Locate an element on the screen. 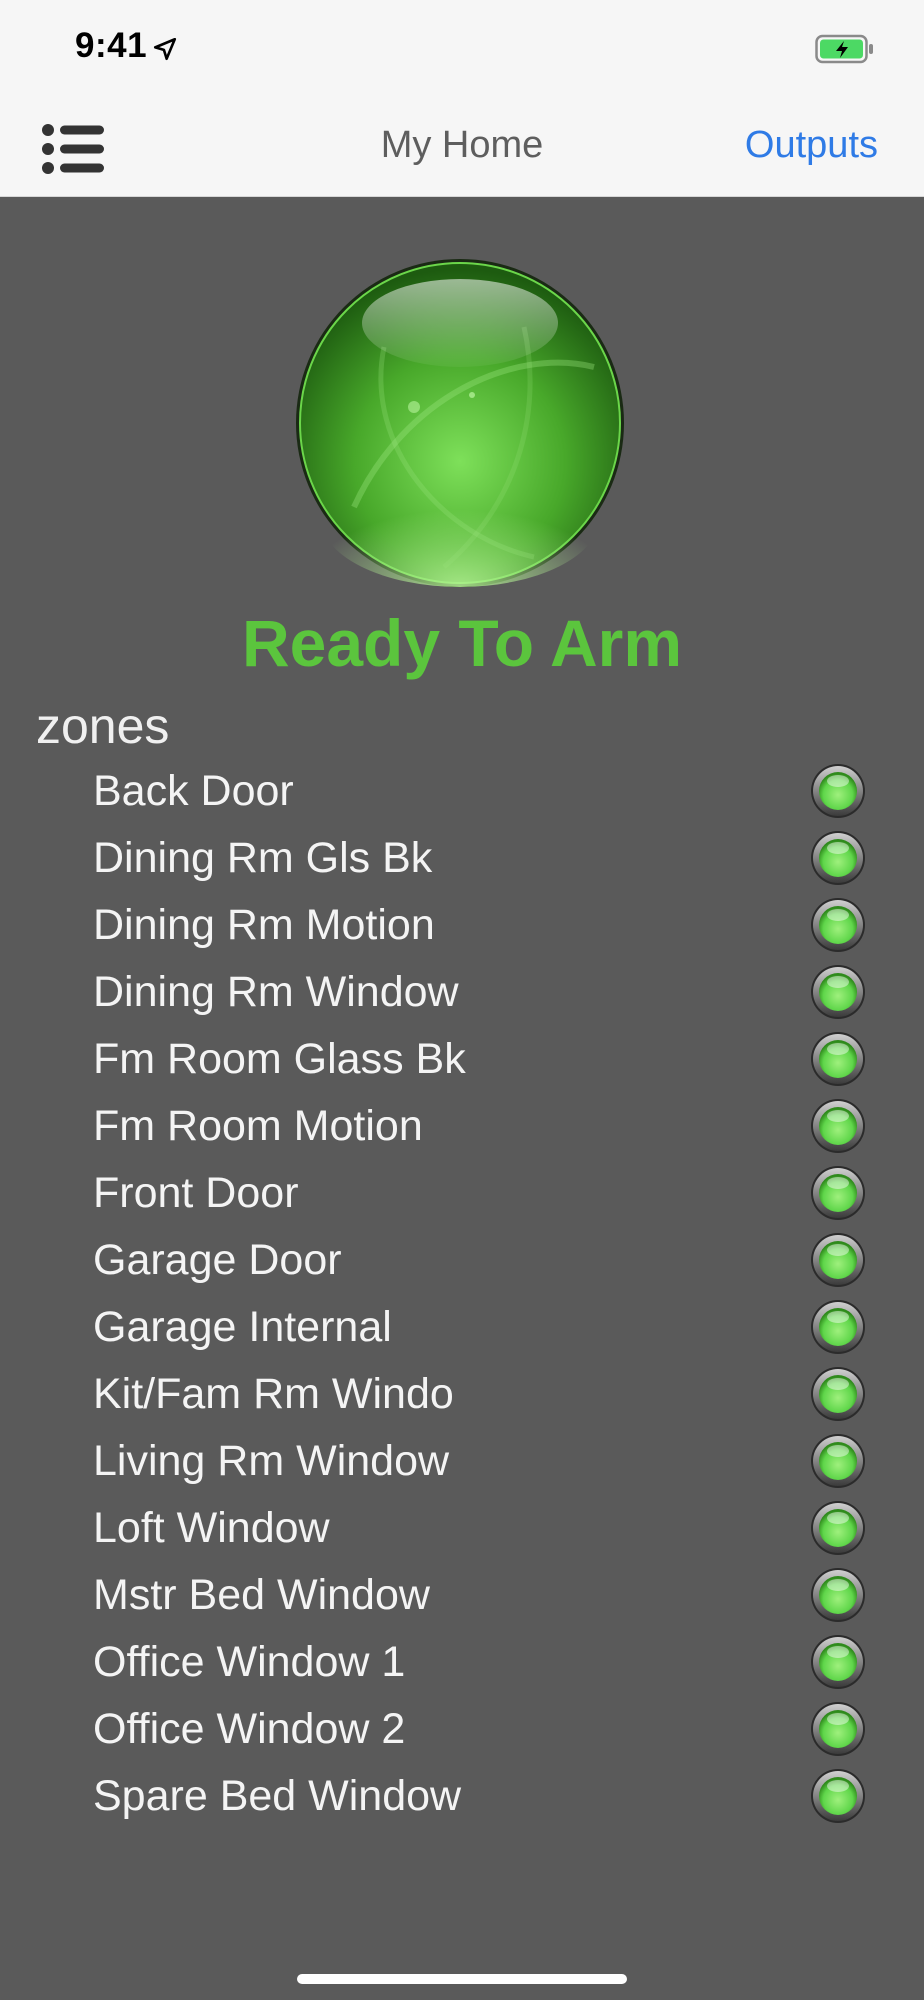 The height and width of the screenshot is (2000, 924). zone-row: Living Rm Window is located at coordinates (462, 1460).